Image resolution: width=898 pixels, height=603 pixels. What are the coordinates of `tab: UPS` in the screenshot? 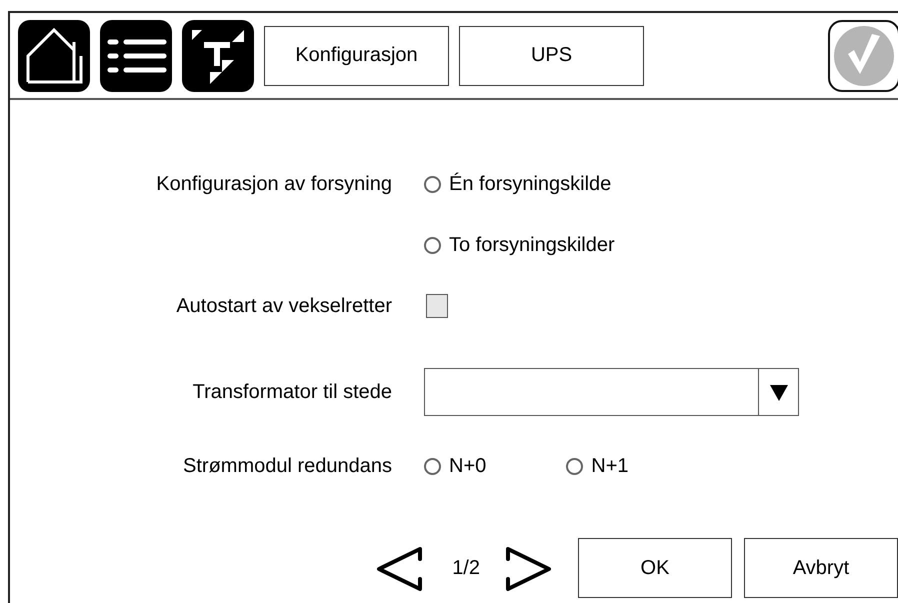 It's located at (551, 56).